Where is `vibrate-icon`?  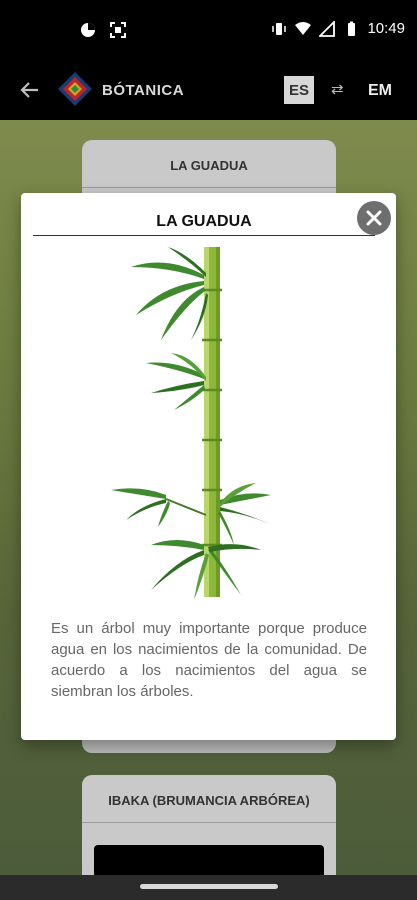 vibrate-icon is located at coordinates (279, 28).